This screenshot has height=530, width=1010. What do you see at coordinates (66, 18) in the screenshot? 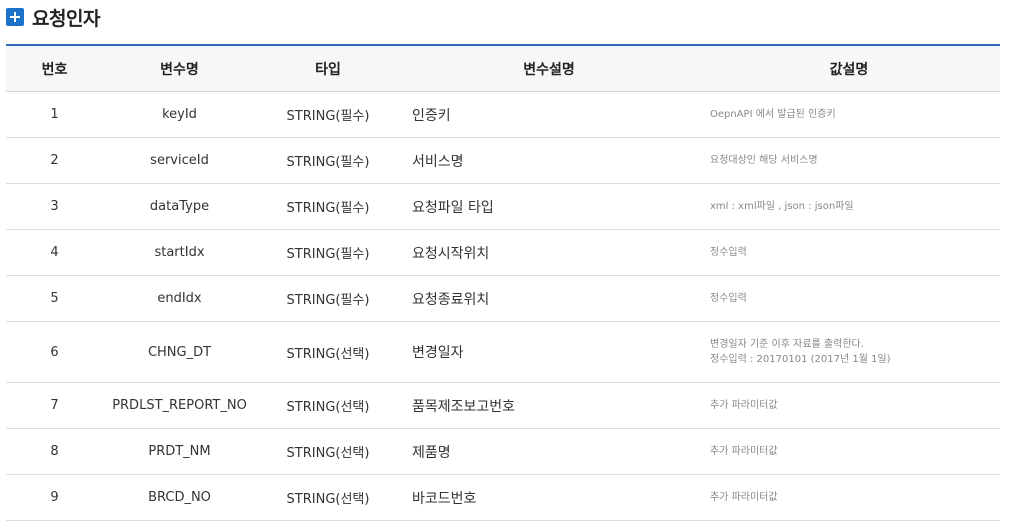
I see `section-title: 요청인자` at bounding box center [66, 18].